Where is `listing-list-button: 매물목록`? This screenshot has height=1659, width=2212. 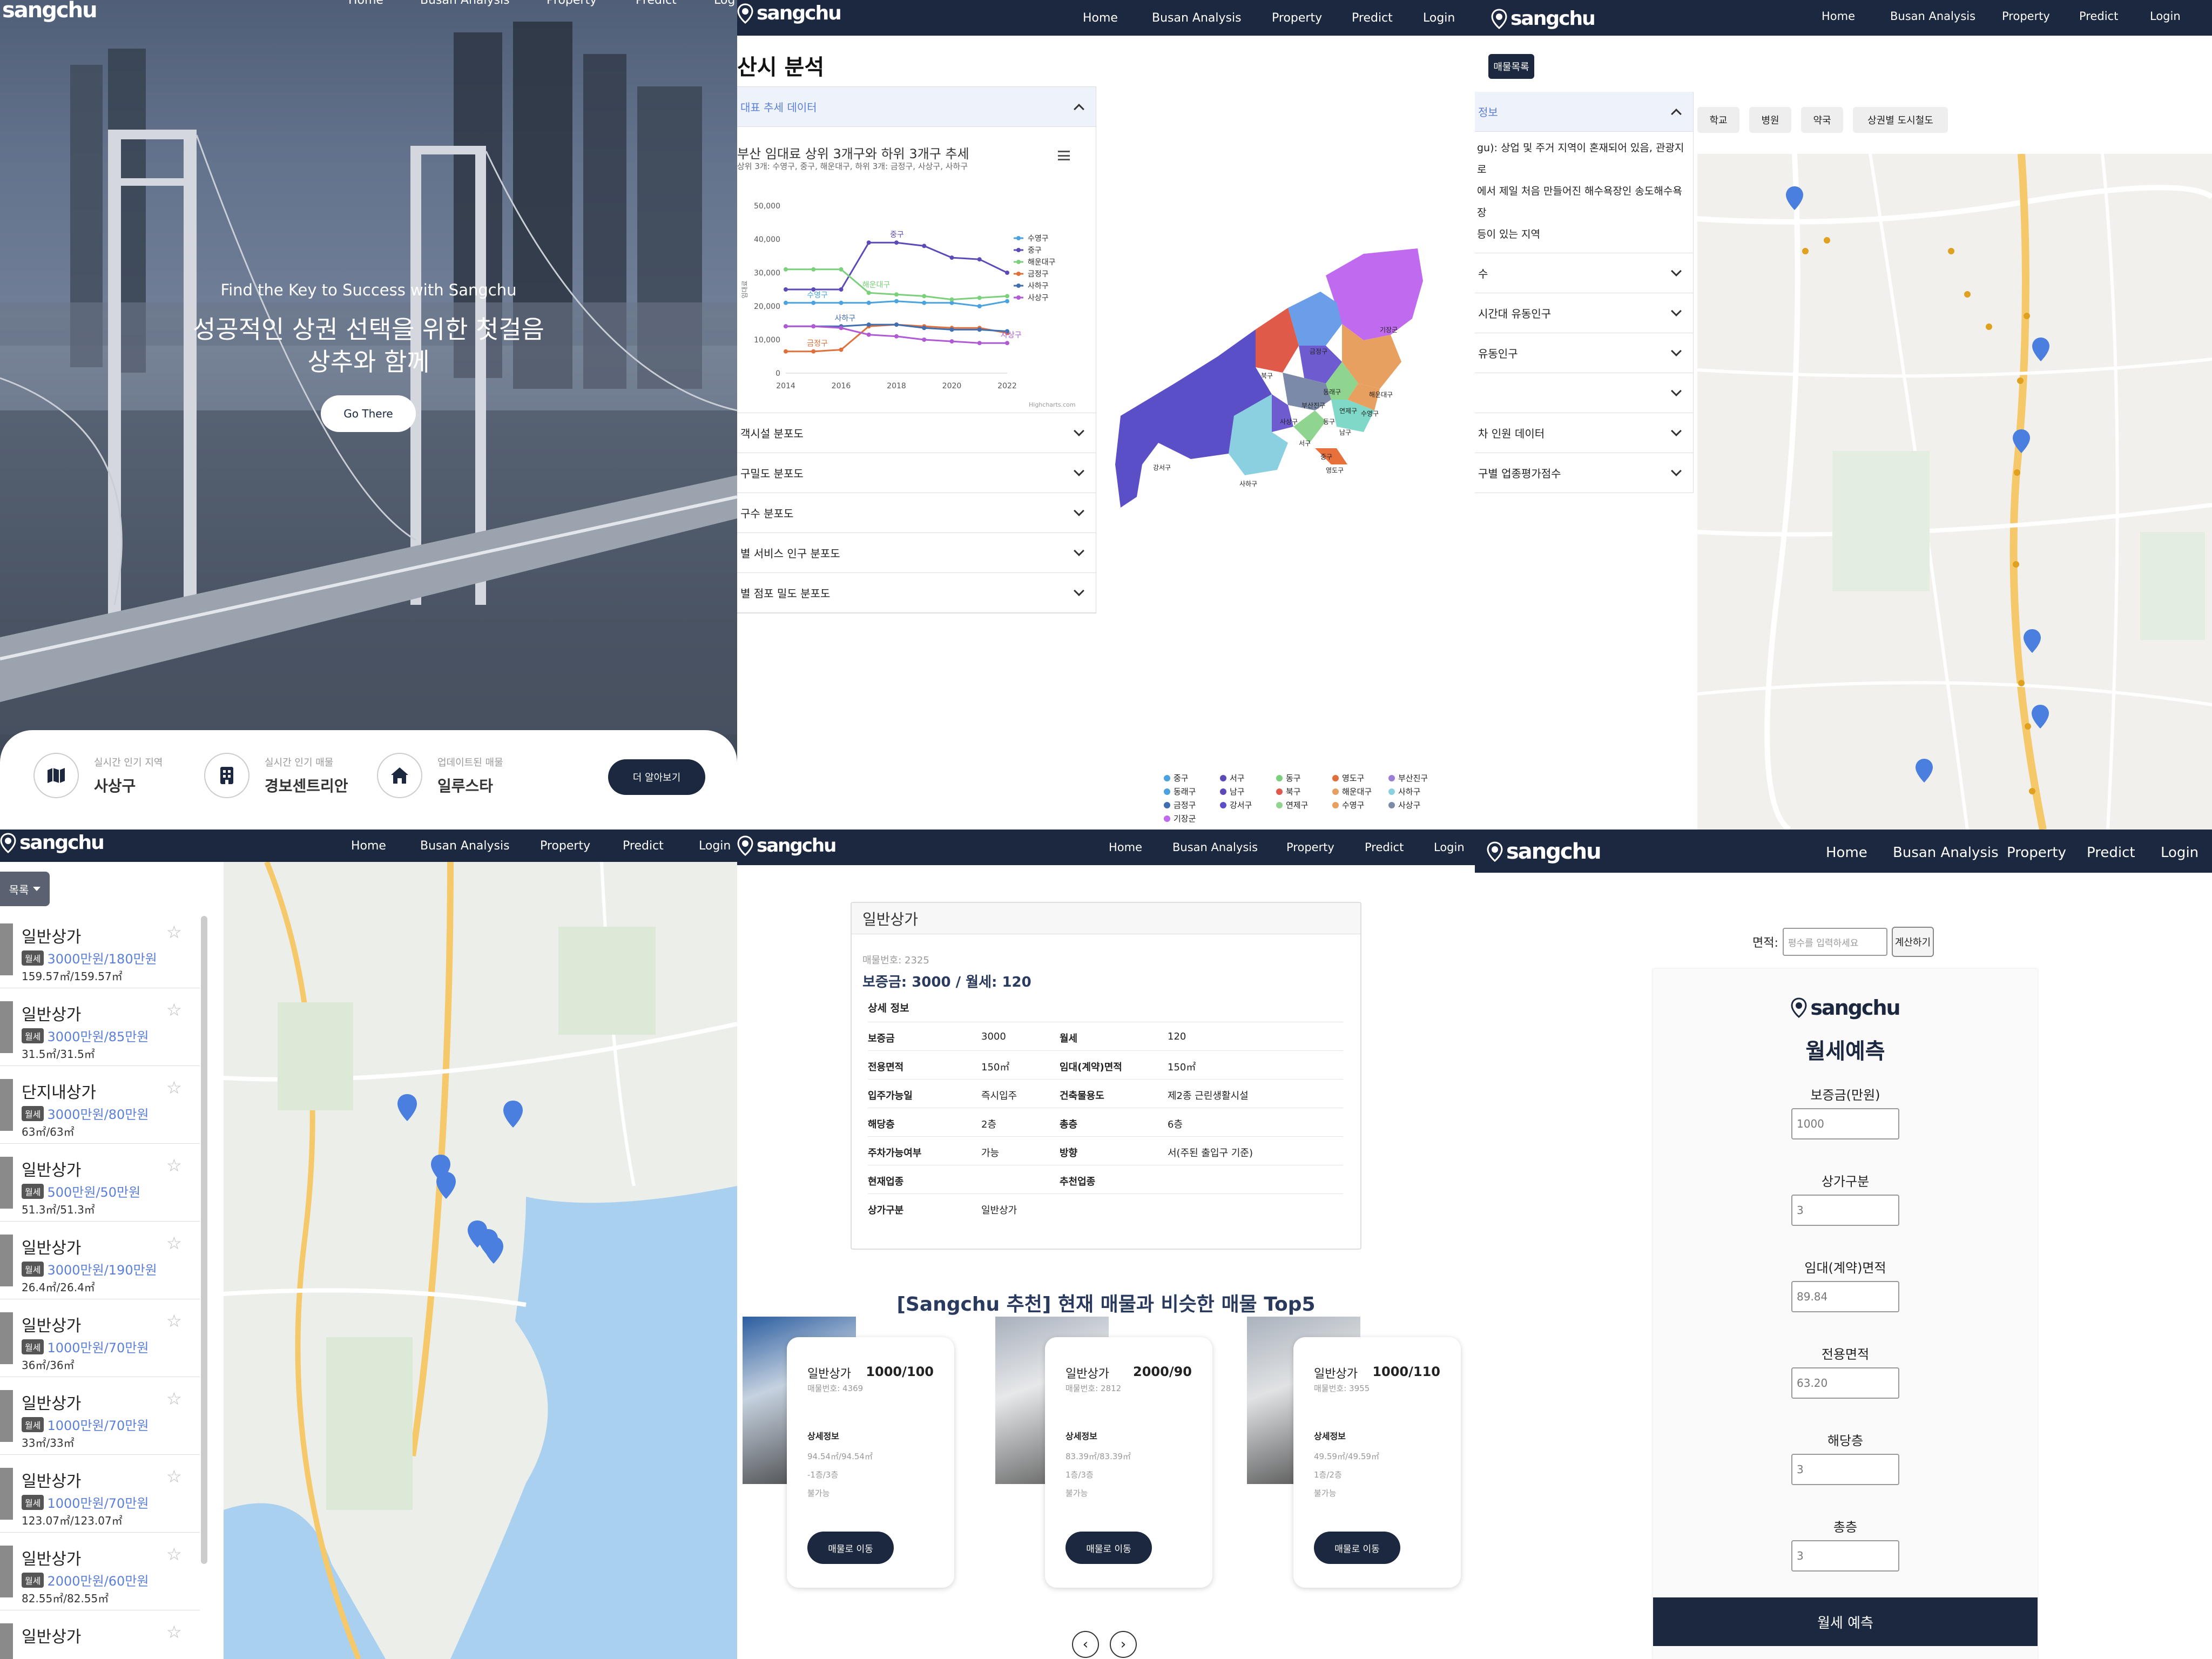 listing-list-button: 매물목록 is located at coordinates (1511, 66).